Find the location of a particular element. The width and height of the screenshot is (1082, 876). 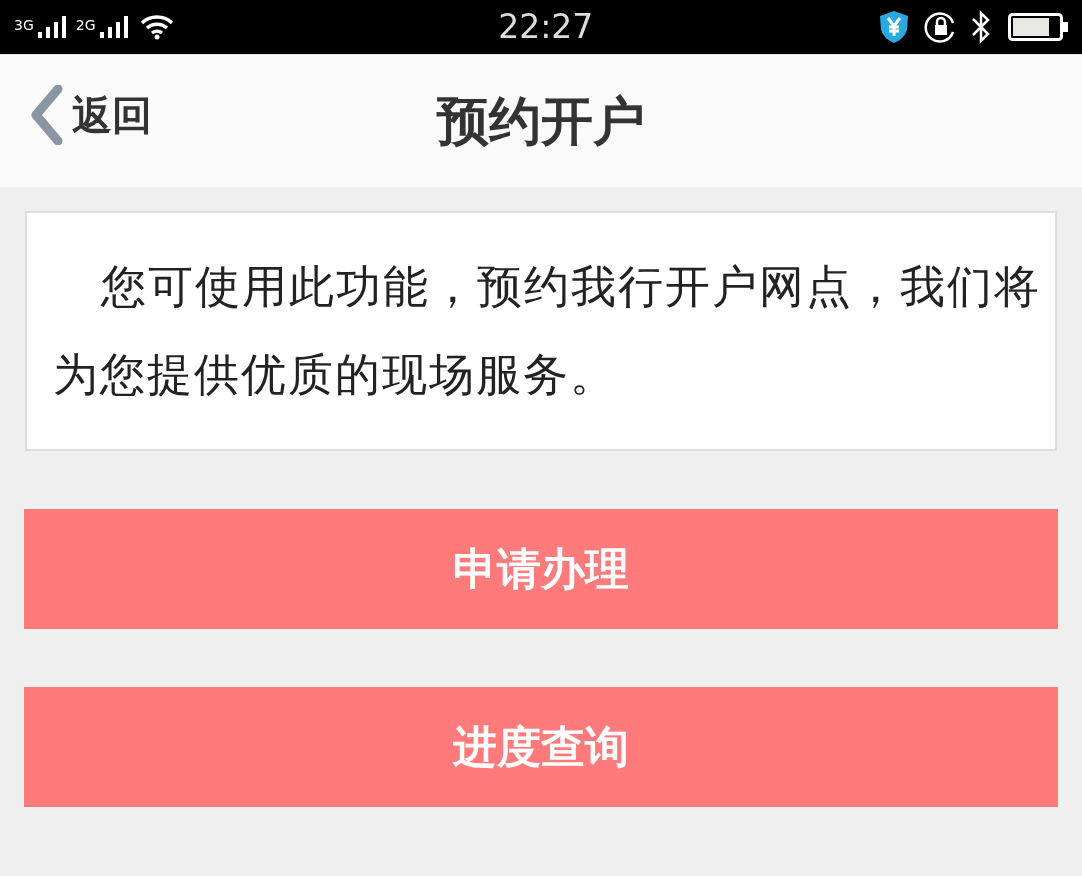

bluetooth-icon is located at coordinates (981, 27).